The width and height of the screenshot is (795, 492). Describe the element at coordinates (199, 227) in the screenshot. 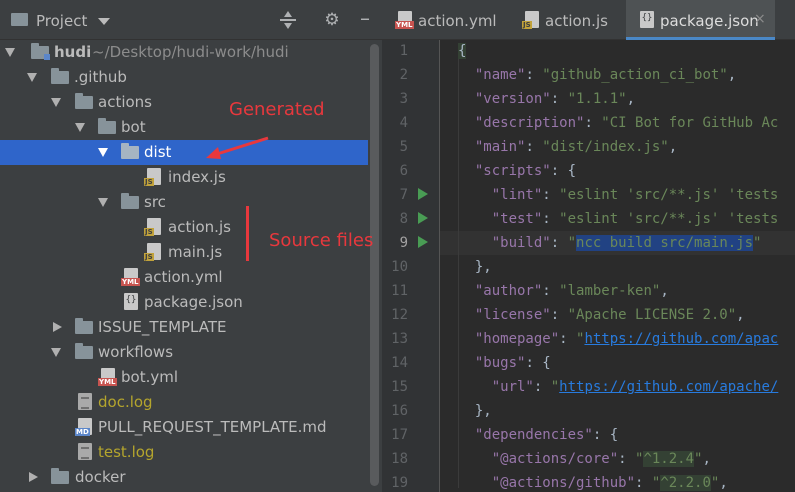

I see `tree-item-label: action.js` at that location.